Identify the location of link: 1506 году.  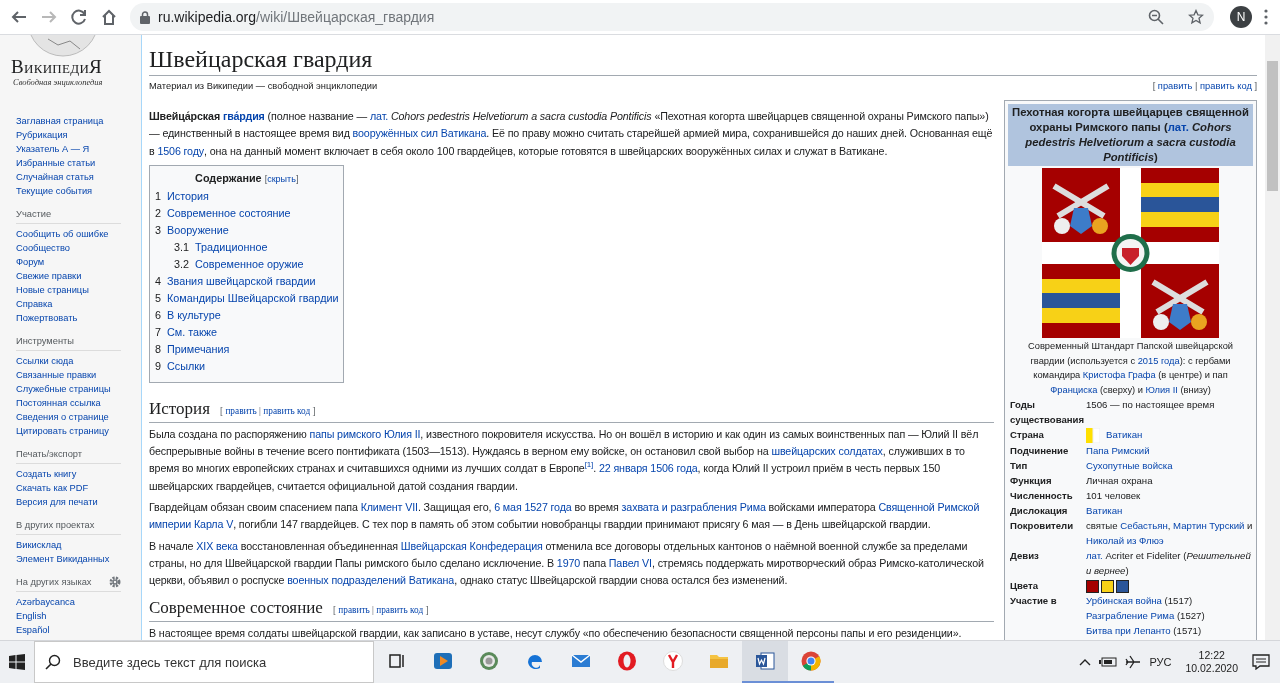
(181, 150).